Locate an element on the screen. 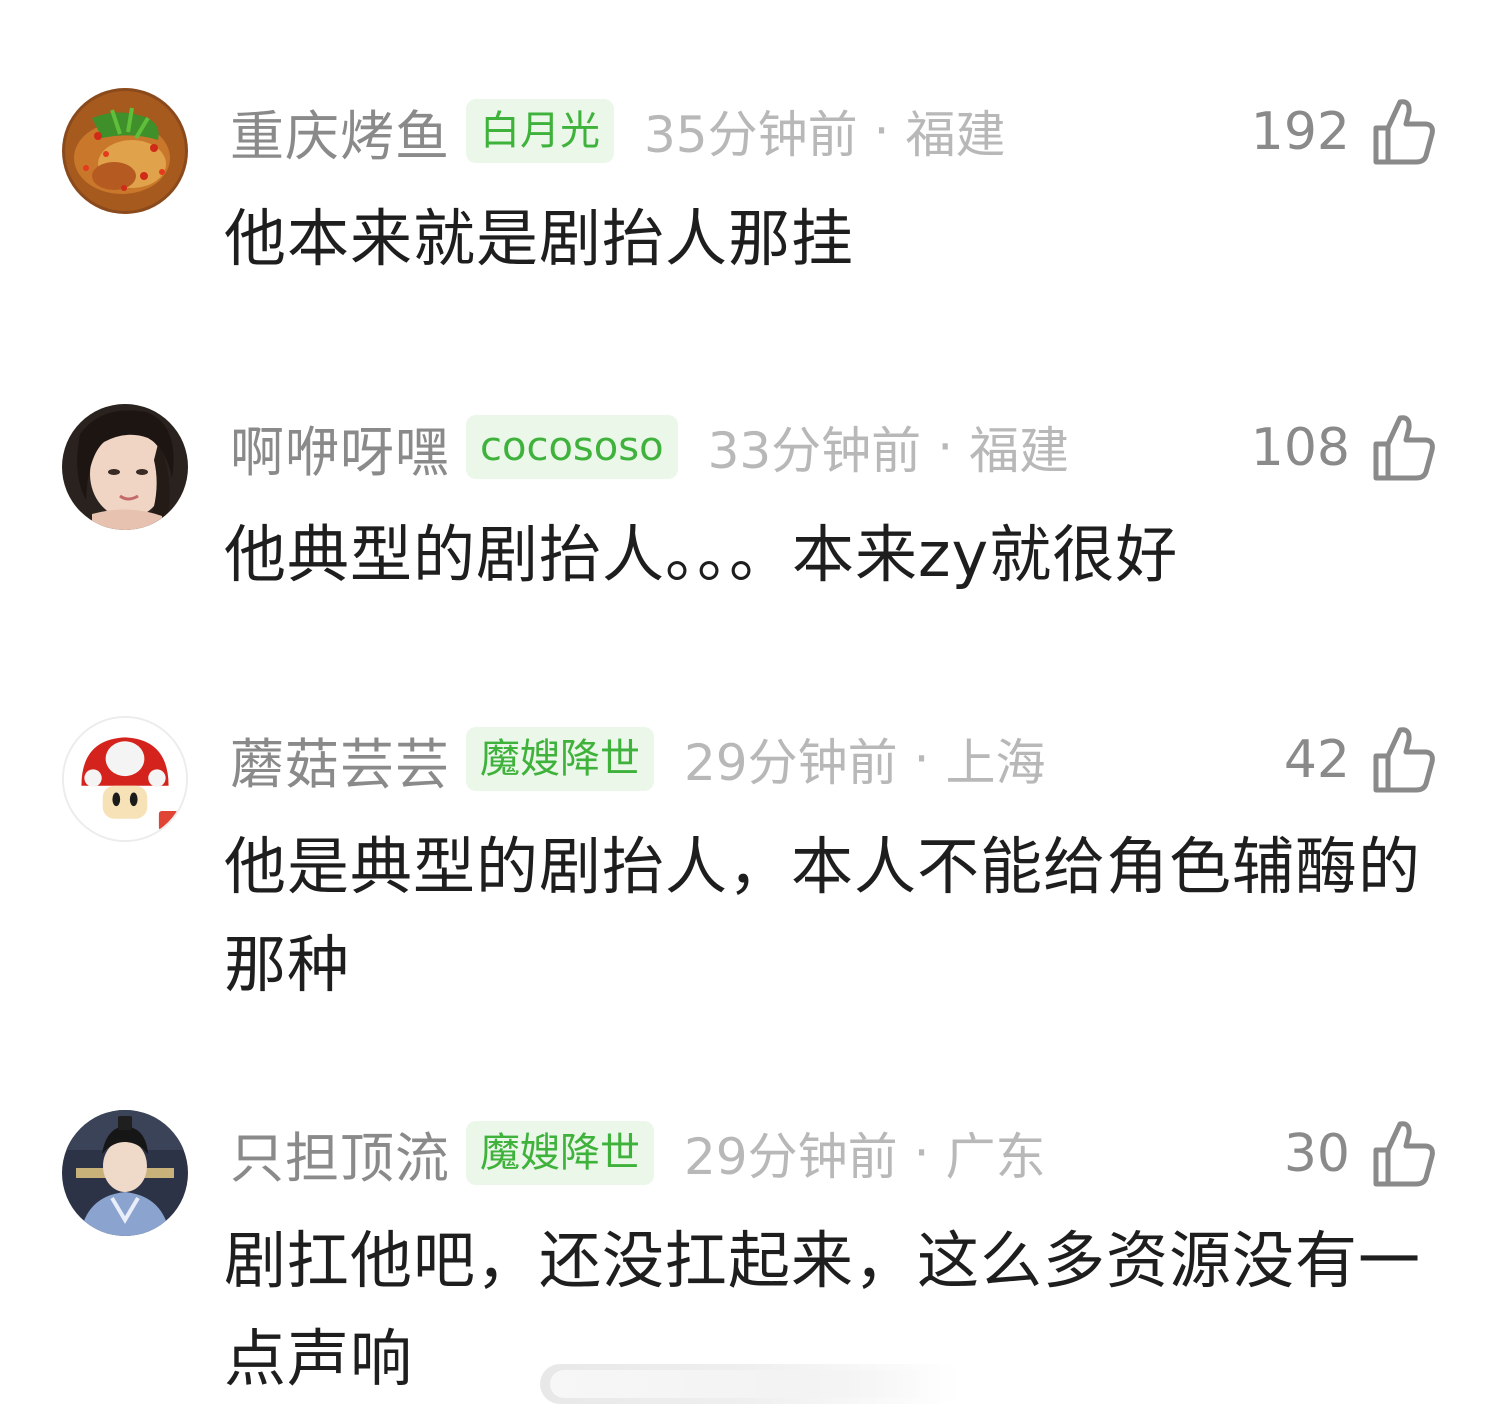 The width and height of the screenshot is (1500, 1414). like-count: 192 is located at coordinates (1300, 132).